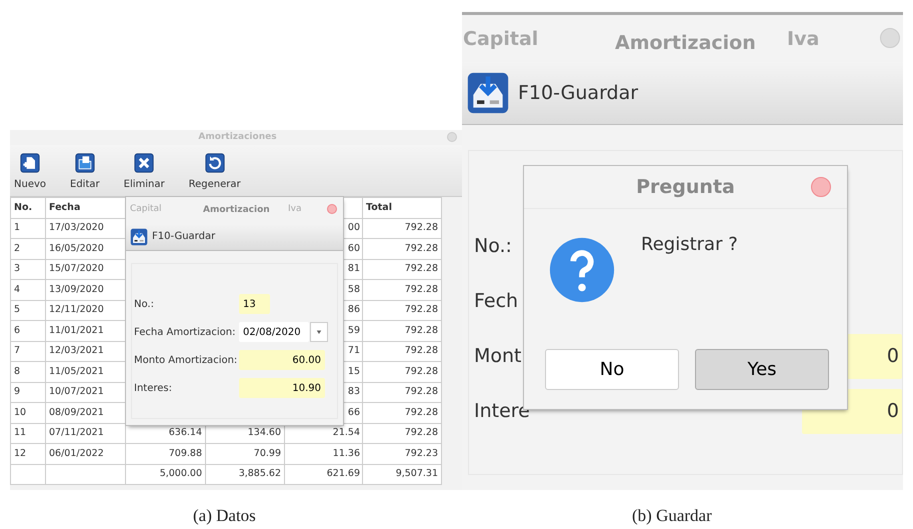 The width and height of the screenshot is (913, 529). Describe the element at coordinates (166, 474) in the screenshot. I see `table-cell: 5,000.00` at that location.